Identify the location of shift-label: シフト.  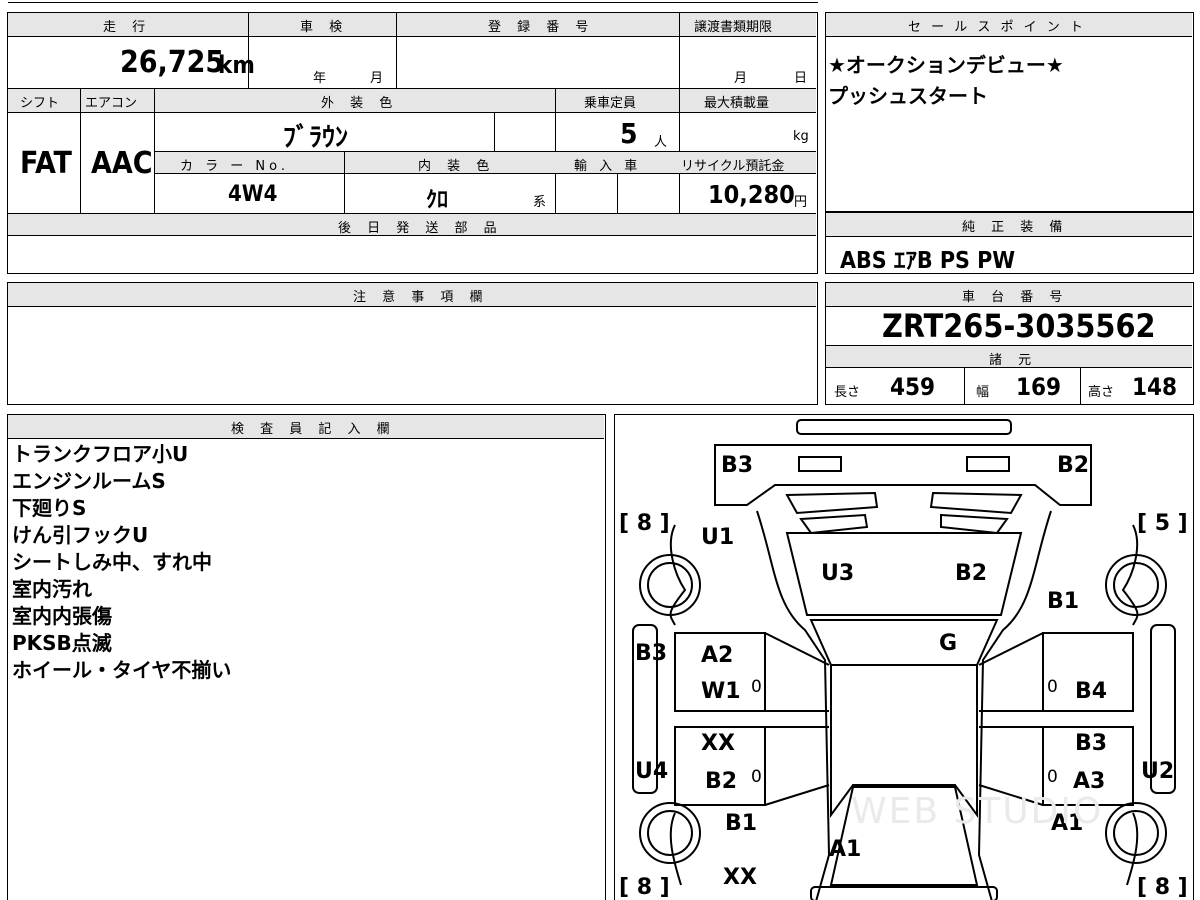
(40, 103).